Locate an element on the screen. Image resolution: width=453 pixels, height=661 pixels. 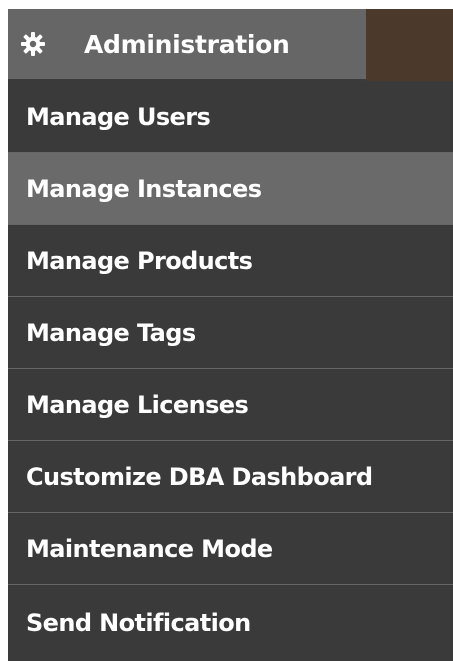
menu-item-manage-users: Manage Users is located at coordinates (230, 117).